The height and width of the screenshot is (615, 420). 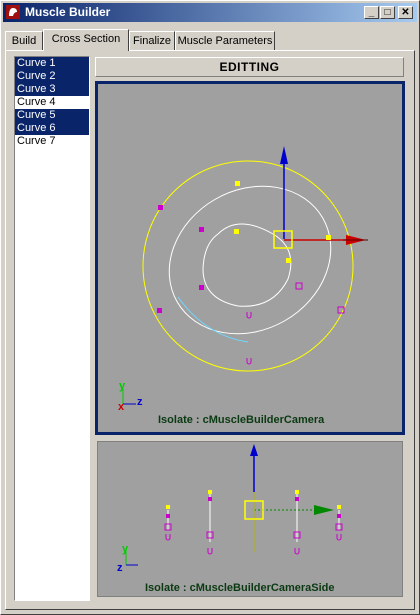 I want to click on window-title: Muscle Builder, so click(x=68, y=12).